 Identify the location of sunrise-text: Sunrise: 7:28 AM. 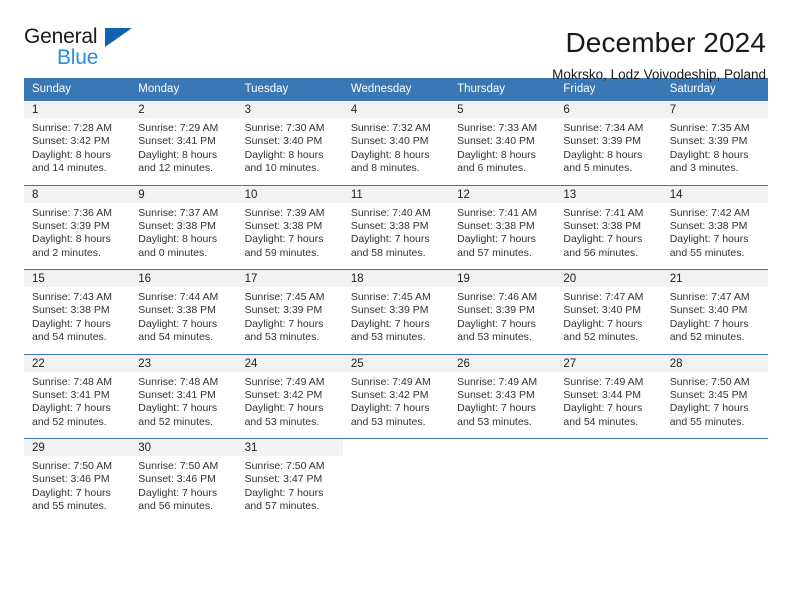
(72, 128).